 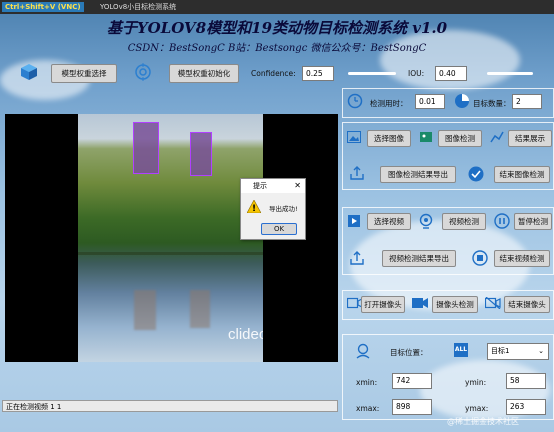 What do you see at coordinates (138, 7) in the screenshot?
I see `window-title: YOLOv8小目标检测系统` at bounding box center [138, 7].